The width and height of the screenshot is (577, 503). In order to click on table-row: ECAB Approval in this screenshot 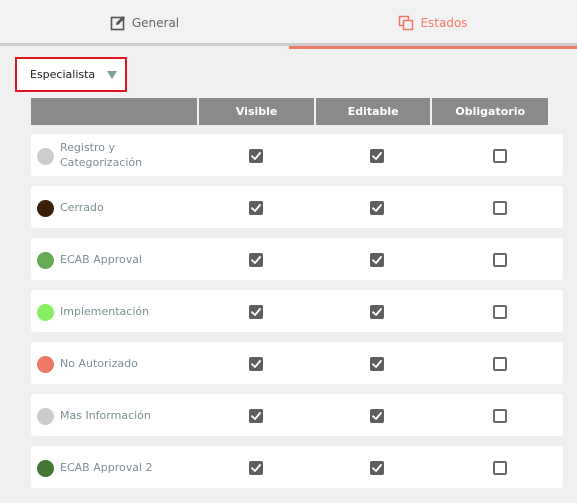, I will do `click(297, 259)`.